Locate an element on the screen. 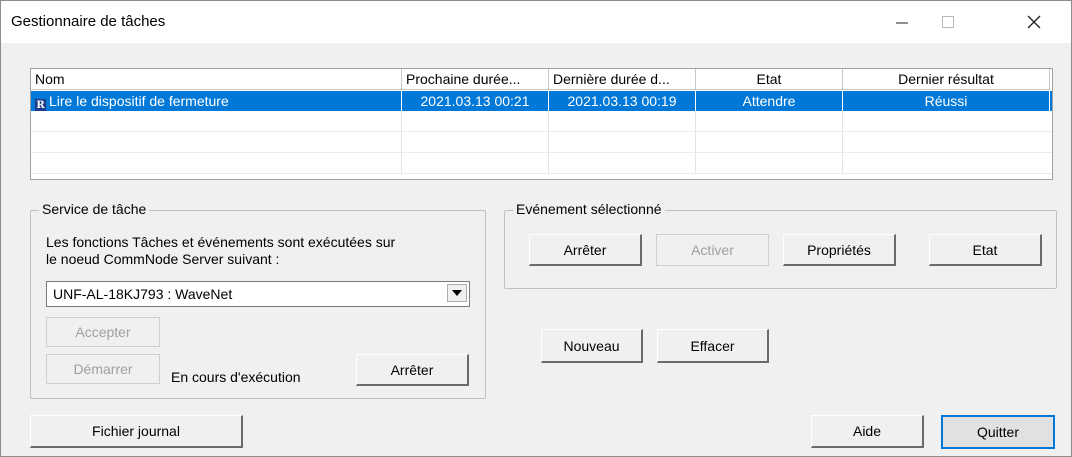 This screenshot has height=457, width=1072. task-result-cell: Réussi is located at coordinates (946, 101).